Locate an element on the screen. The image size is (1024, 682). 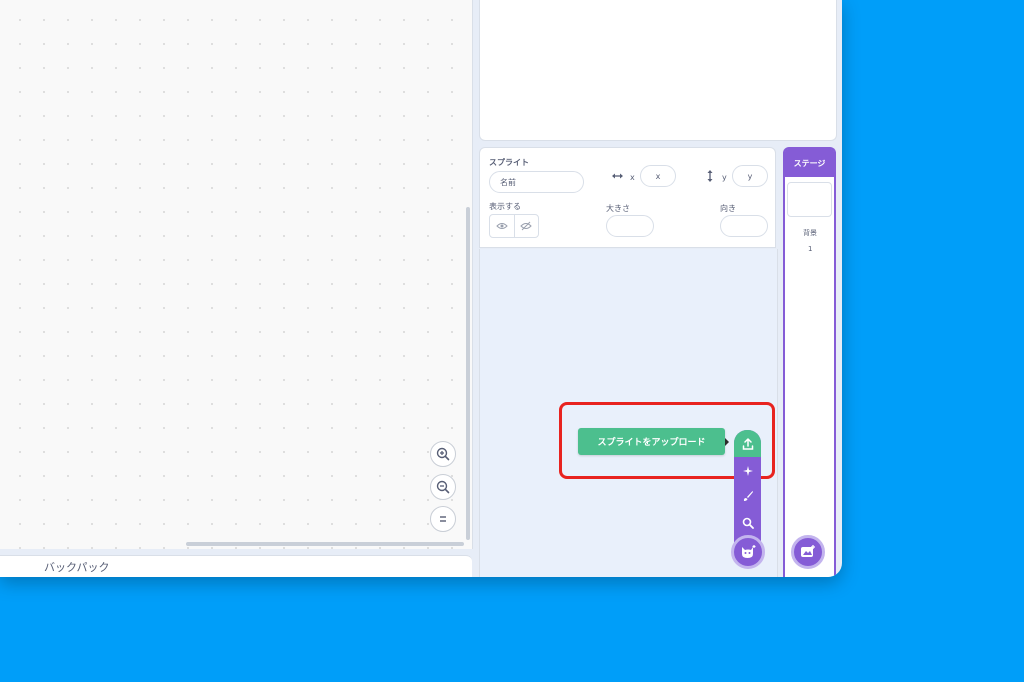
stage-preview is located at coordinates (658, 70).